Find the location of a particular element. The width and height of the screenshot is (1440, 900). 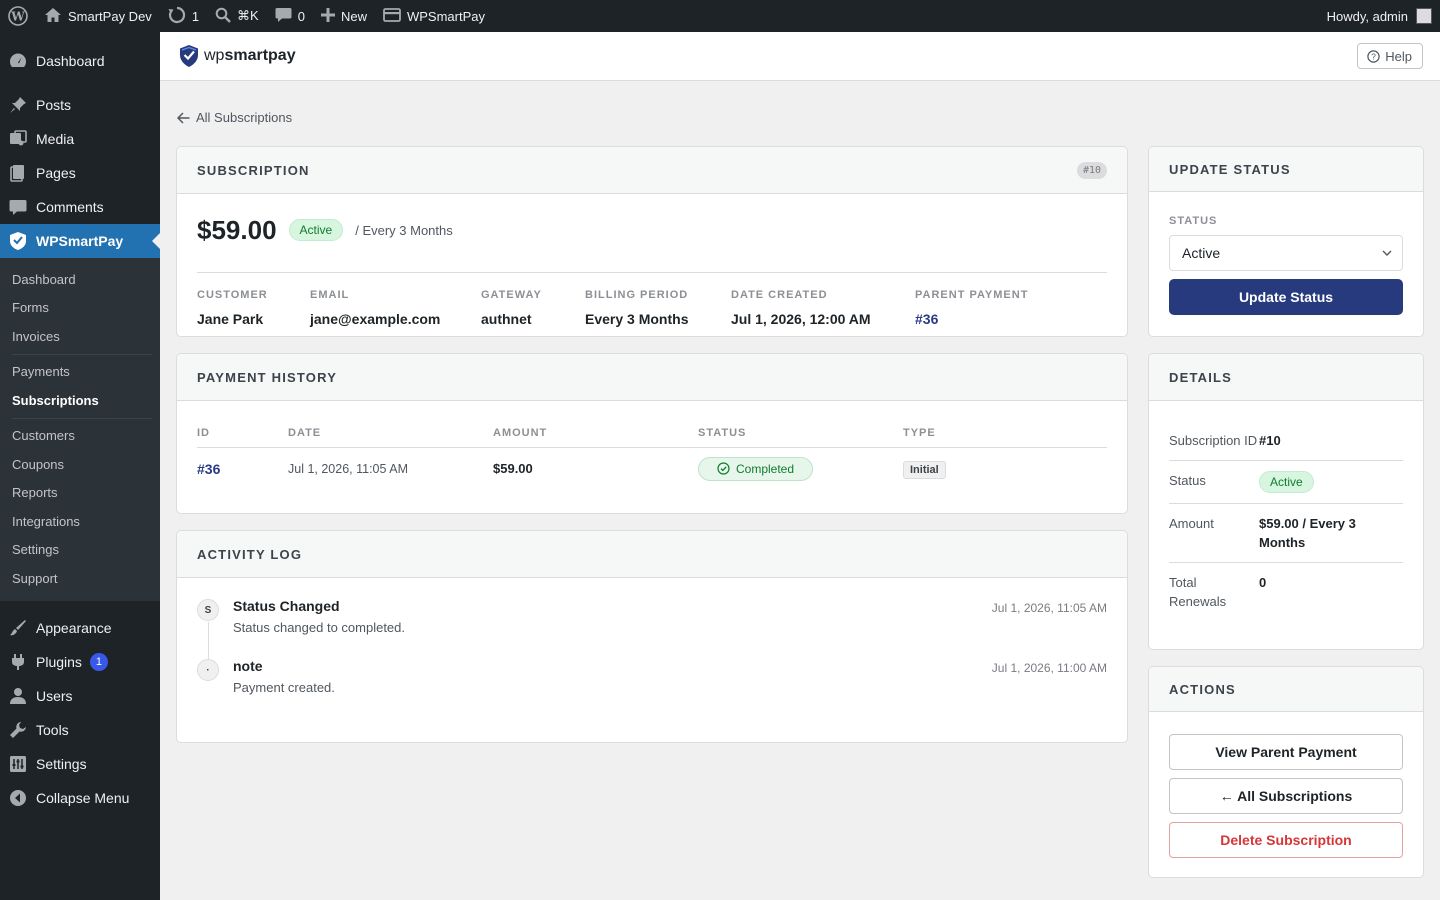

subscription-heading: SUBSCRIPTION is located at coordinates (253, 170).